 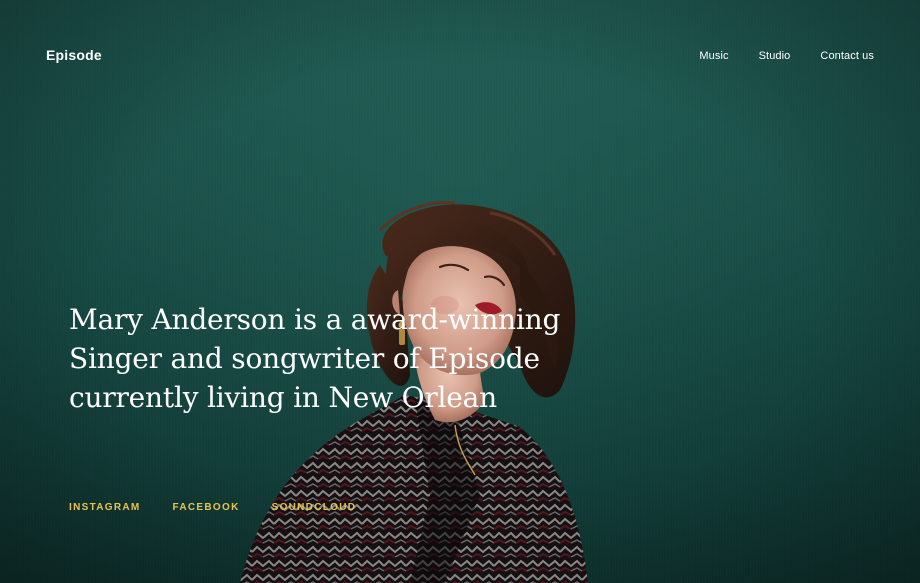 What do you see at coordinates (775, 56) in the screenshot?
I see `nav-link-studio: Studio` at bounding box center [775, 56].